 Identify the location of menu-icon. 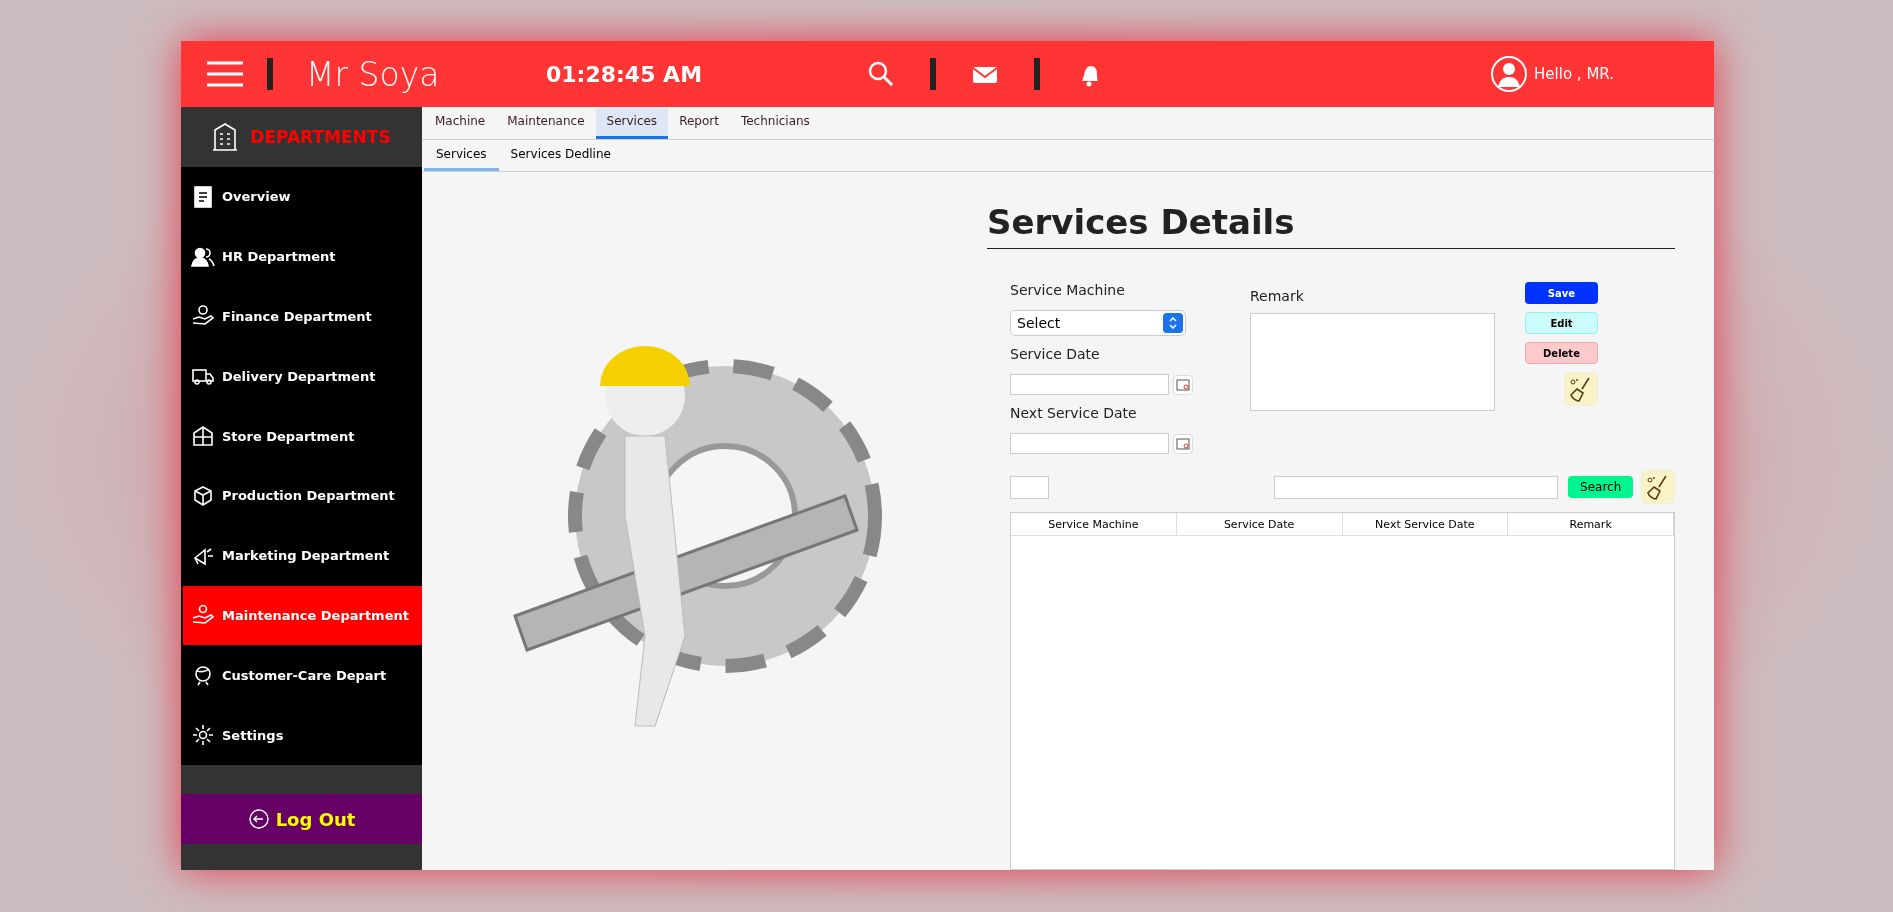
(225, 74).